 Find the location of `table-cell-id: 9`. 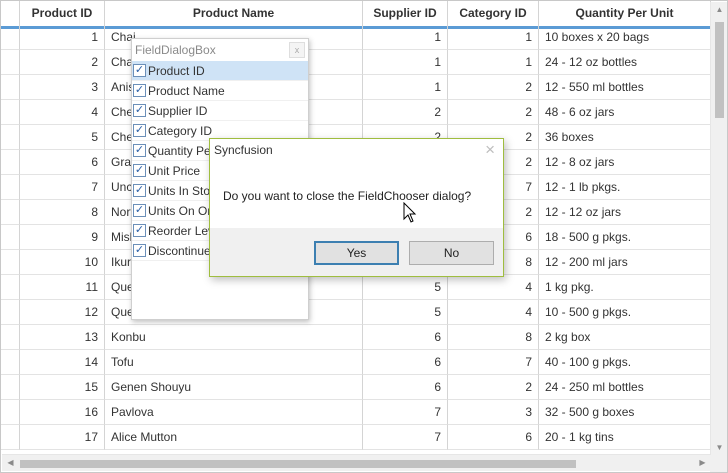

table-cell-id: 9 is located at coordinates (62, 237).